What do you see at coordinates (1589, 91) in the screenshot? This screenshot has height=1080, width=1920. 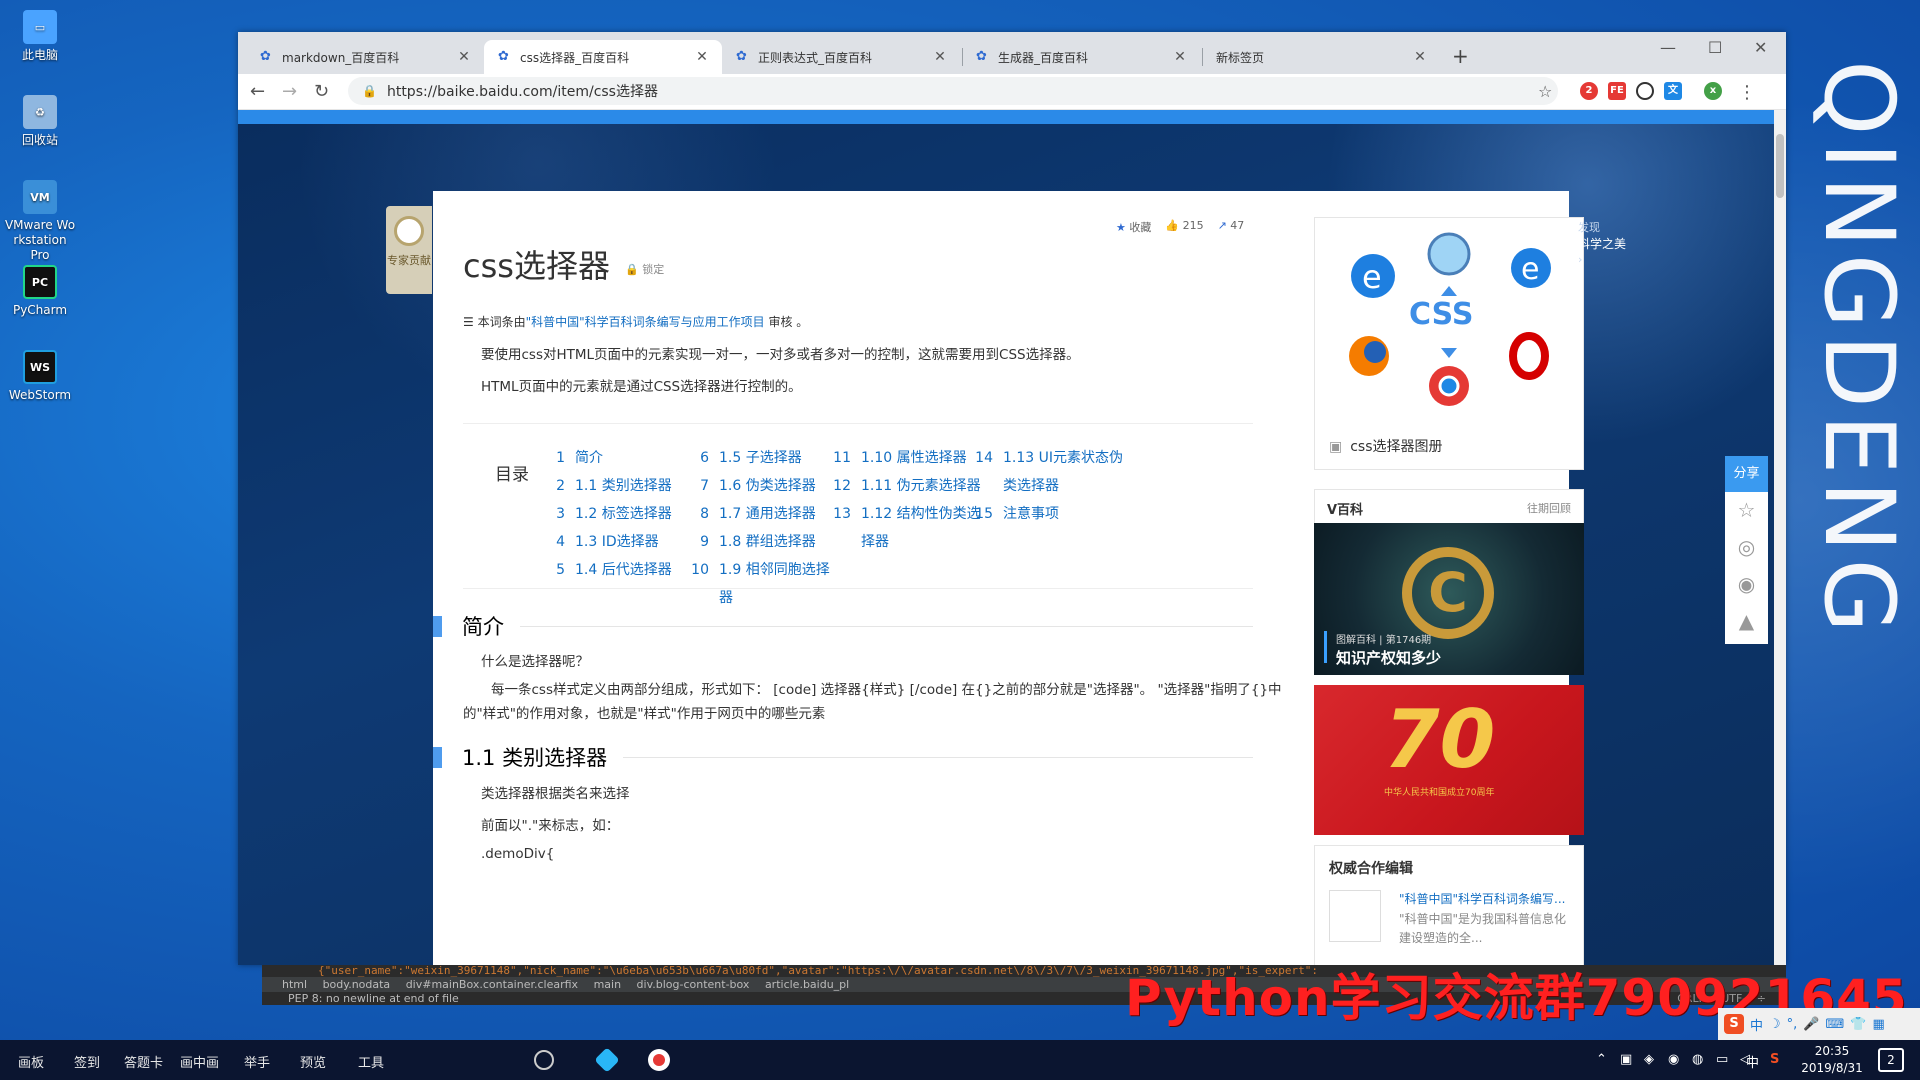 I see `adblock-extension-icon: 2` at bounding box center [1589, 91].